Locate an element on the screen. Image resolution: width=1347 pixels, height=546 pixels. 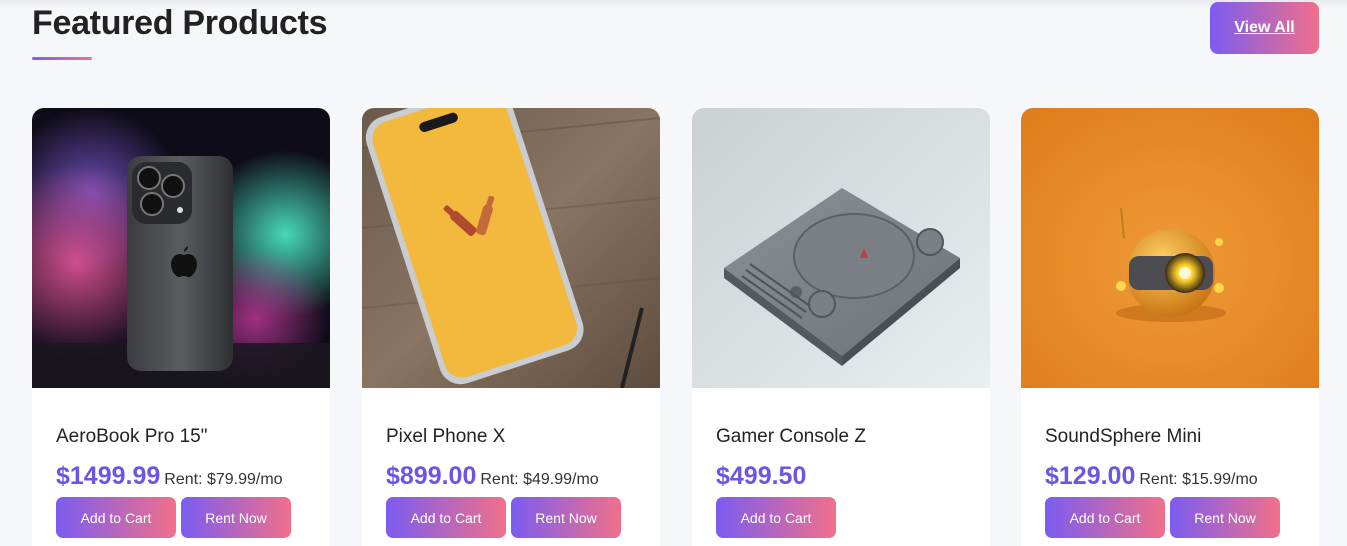
product-price: $899.00 is located at coordinates (431, 476).